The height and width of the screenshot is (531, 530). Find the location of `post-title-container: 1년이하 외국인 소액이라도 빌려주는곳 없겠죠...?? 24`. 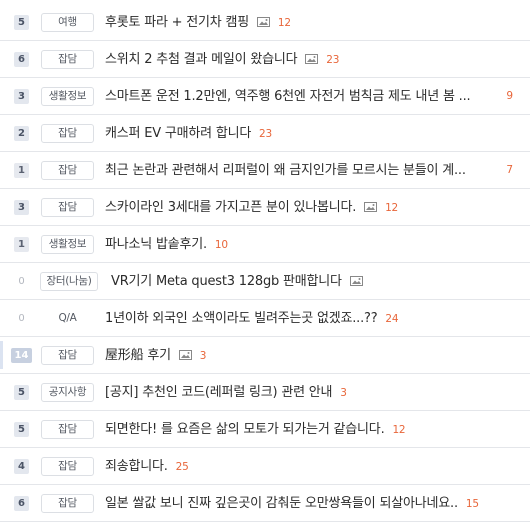

post-title-container: 1년이하 외국인 소액이라도 빌려주는곳 없겠죠...?? 24 is located at coordinates (252, 318).